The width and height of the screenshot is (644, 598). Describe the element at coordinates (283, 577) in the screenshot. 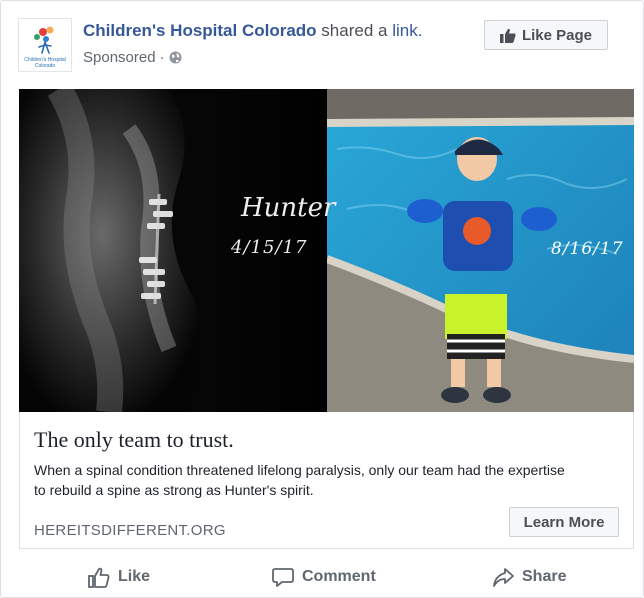

I see `comment-icon` at that location.